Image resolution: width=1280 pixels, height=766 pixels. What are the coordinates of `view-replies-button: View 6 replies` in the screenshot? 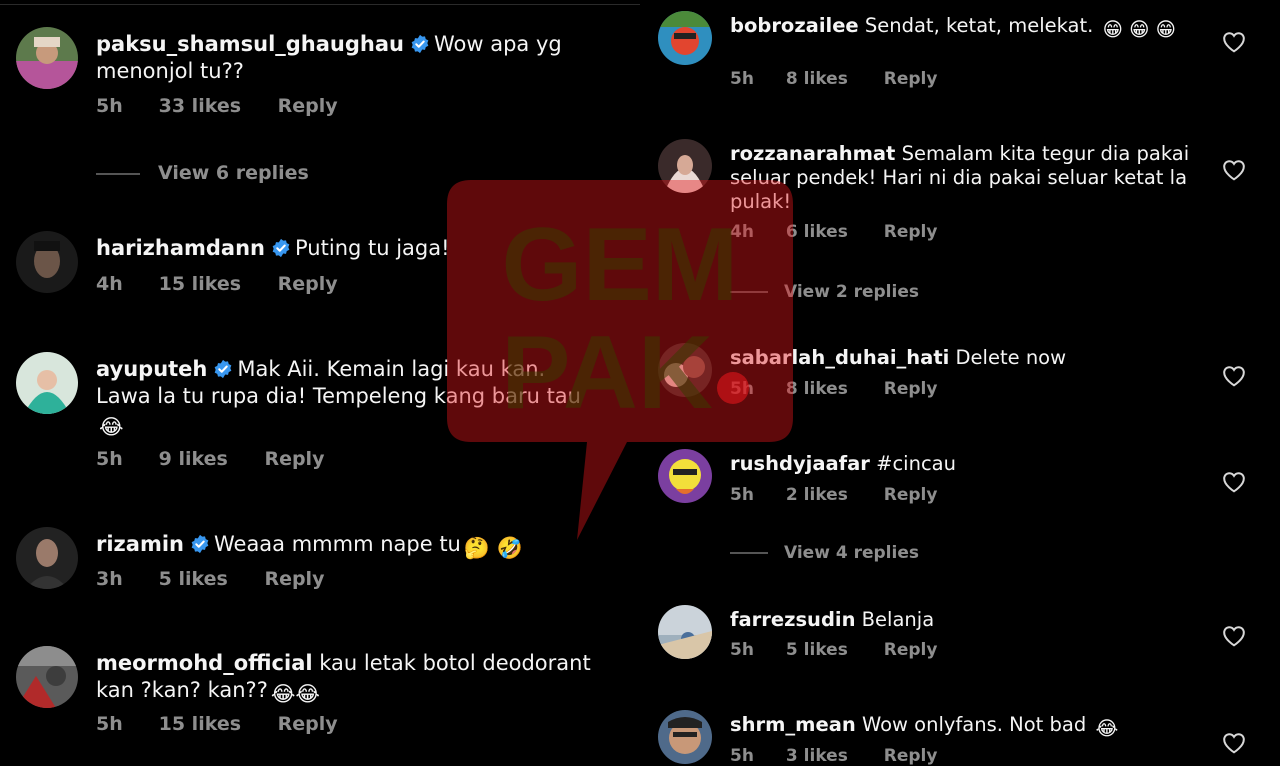 It's located at (202, 173).